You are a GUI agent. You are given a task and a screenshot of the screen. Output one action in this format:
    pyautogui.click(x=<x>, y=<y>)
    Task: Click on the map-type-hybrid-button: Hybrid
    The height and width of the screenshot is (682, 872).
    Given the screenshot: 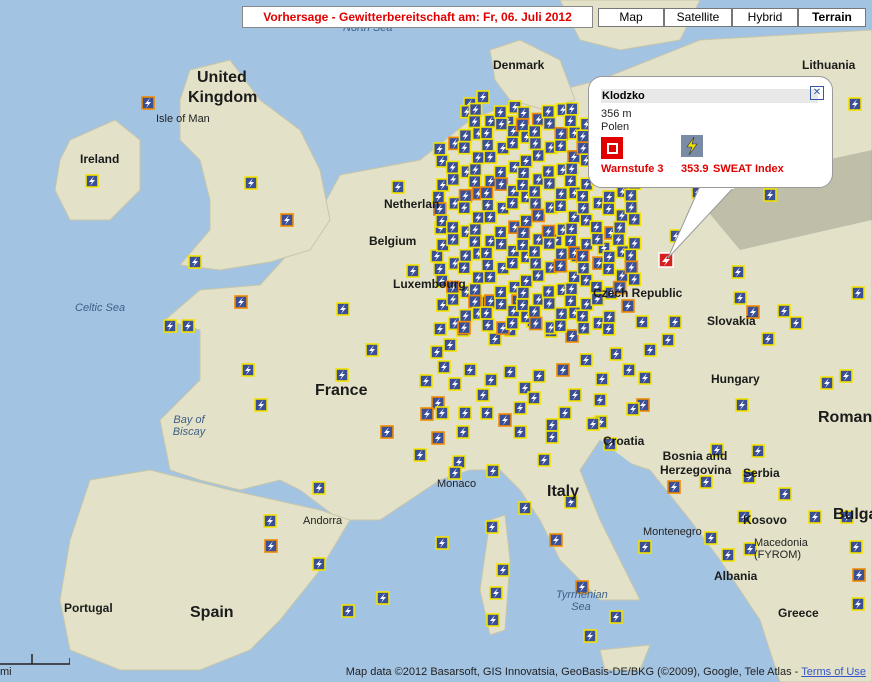 What is the action you would take?
    pyautogui.click(x=765, y=17)
    